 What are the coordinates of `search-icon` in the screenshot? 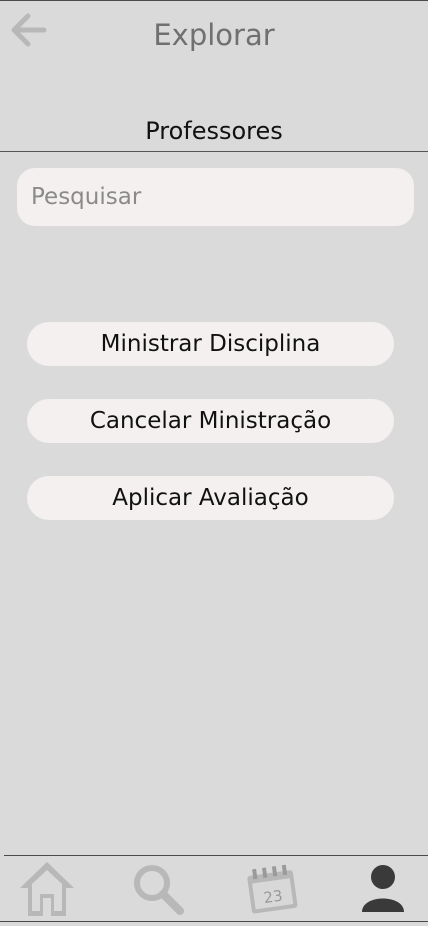 It's located at (159, 890).